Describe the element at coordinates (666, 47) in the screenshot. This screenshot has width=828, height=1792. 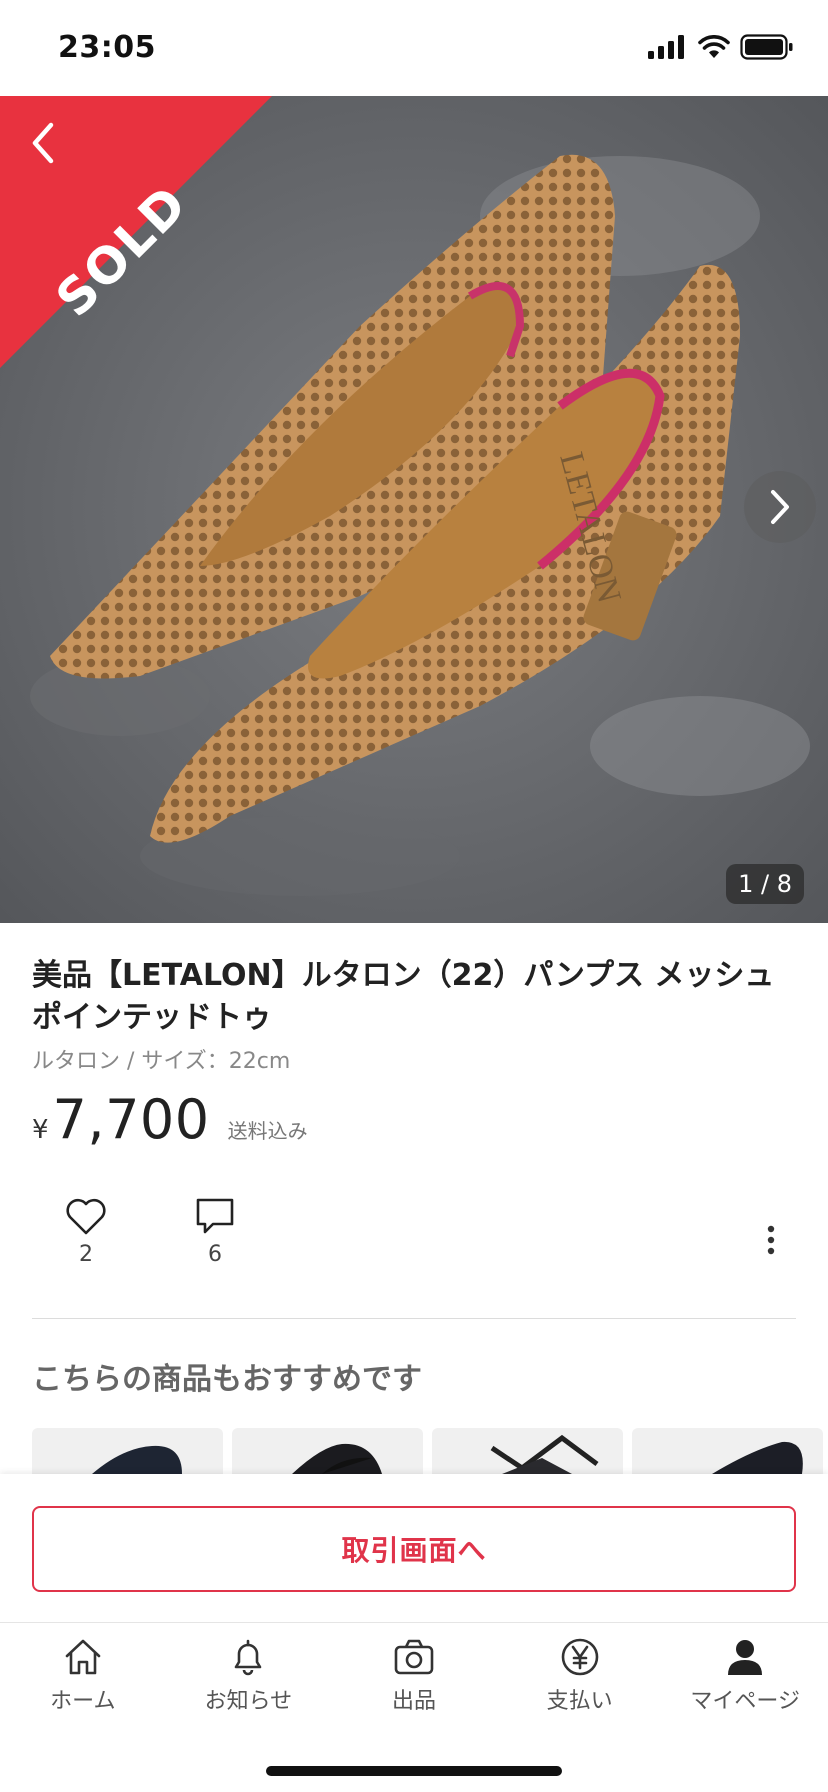
I see `signal-icon` at that location.